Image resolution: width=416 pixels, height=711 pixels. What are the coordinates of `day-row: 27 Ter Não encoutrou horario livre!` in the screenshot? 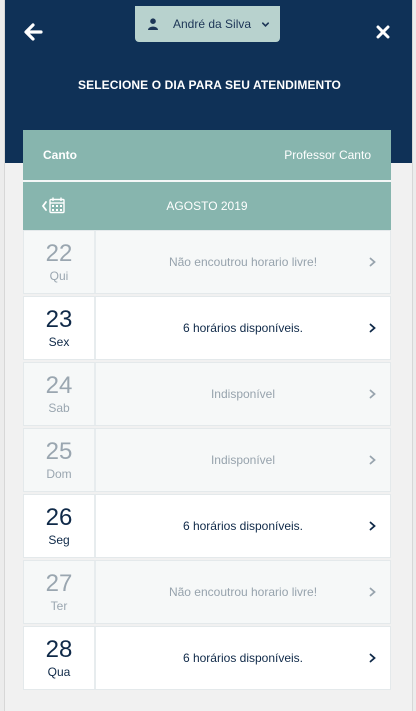 It's located at (207, 592).